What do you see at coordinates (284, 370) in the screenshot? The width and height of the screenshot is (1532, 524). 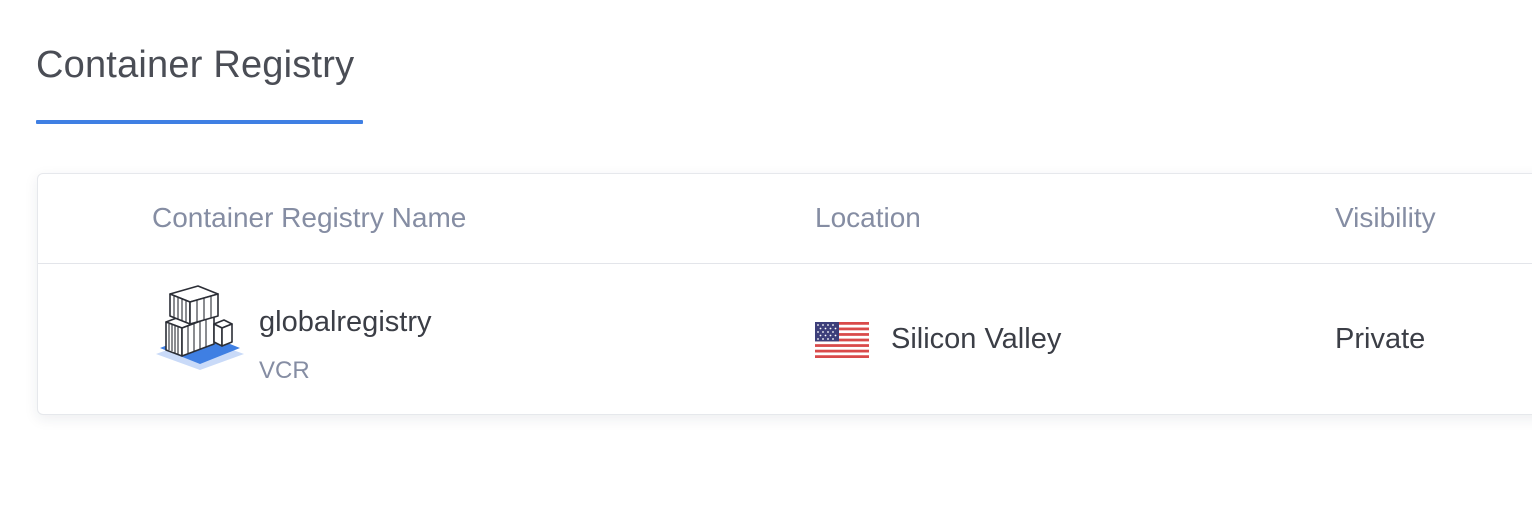 I see `registry-type: VCR` at bounding box center [284, 370].